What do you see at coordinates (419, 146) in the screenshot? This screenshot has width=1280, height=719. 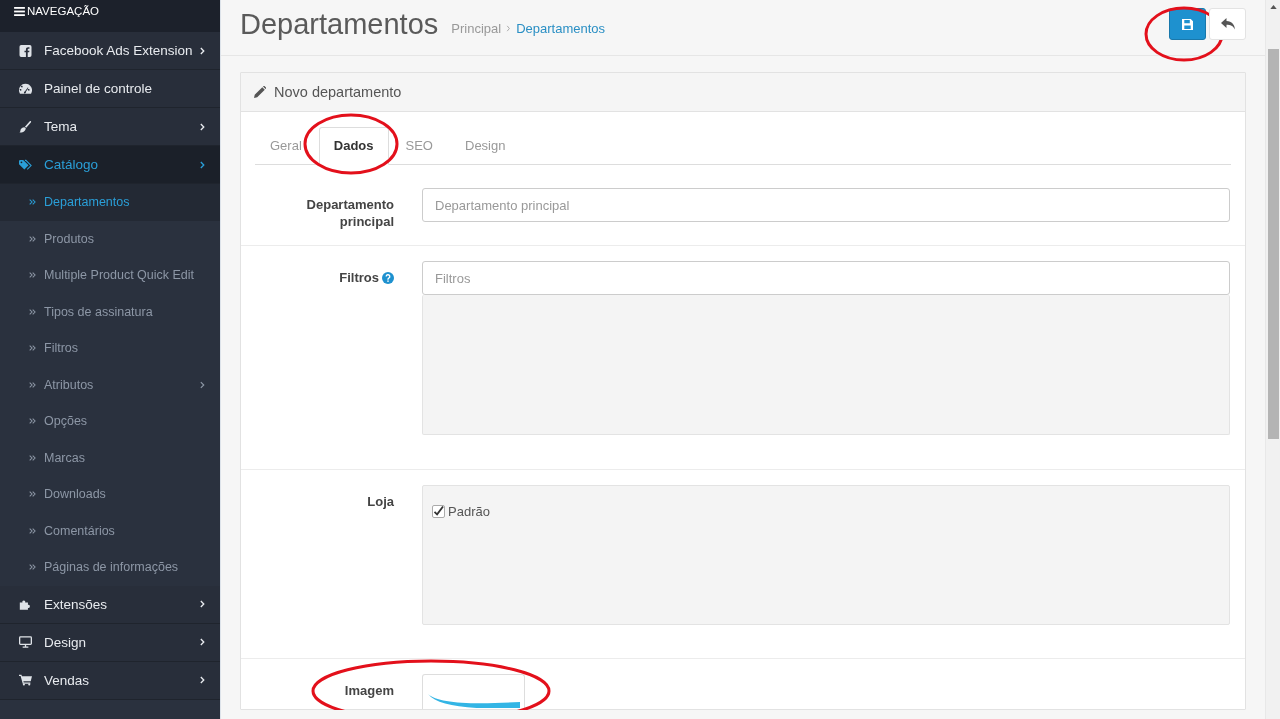 I see `tab: SEO` at bounding box center [419, 146].